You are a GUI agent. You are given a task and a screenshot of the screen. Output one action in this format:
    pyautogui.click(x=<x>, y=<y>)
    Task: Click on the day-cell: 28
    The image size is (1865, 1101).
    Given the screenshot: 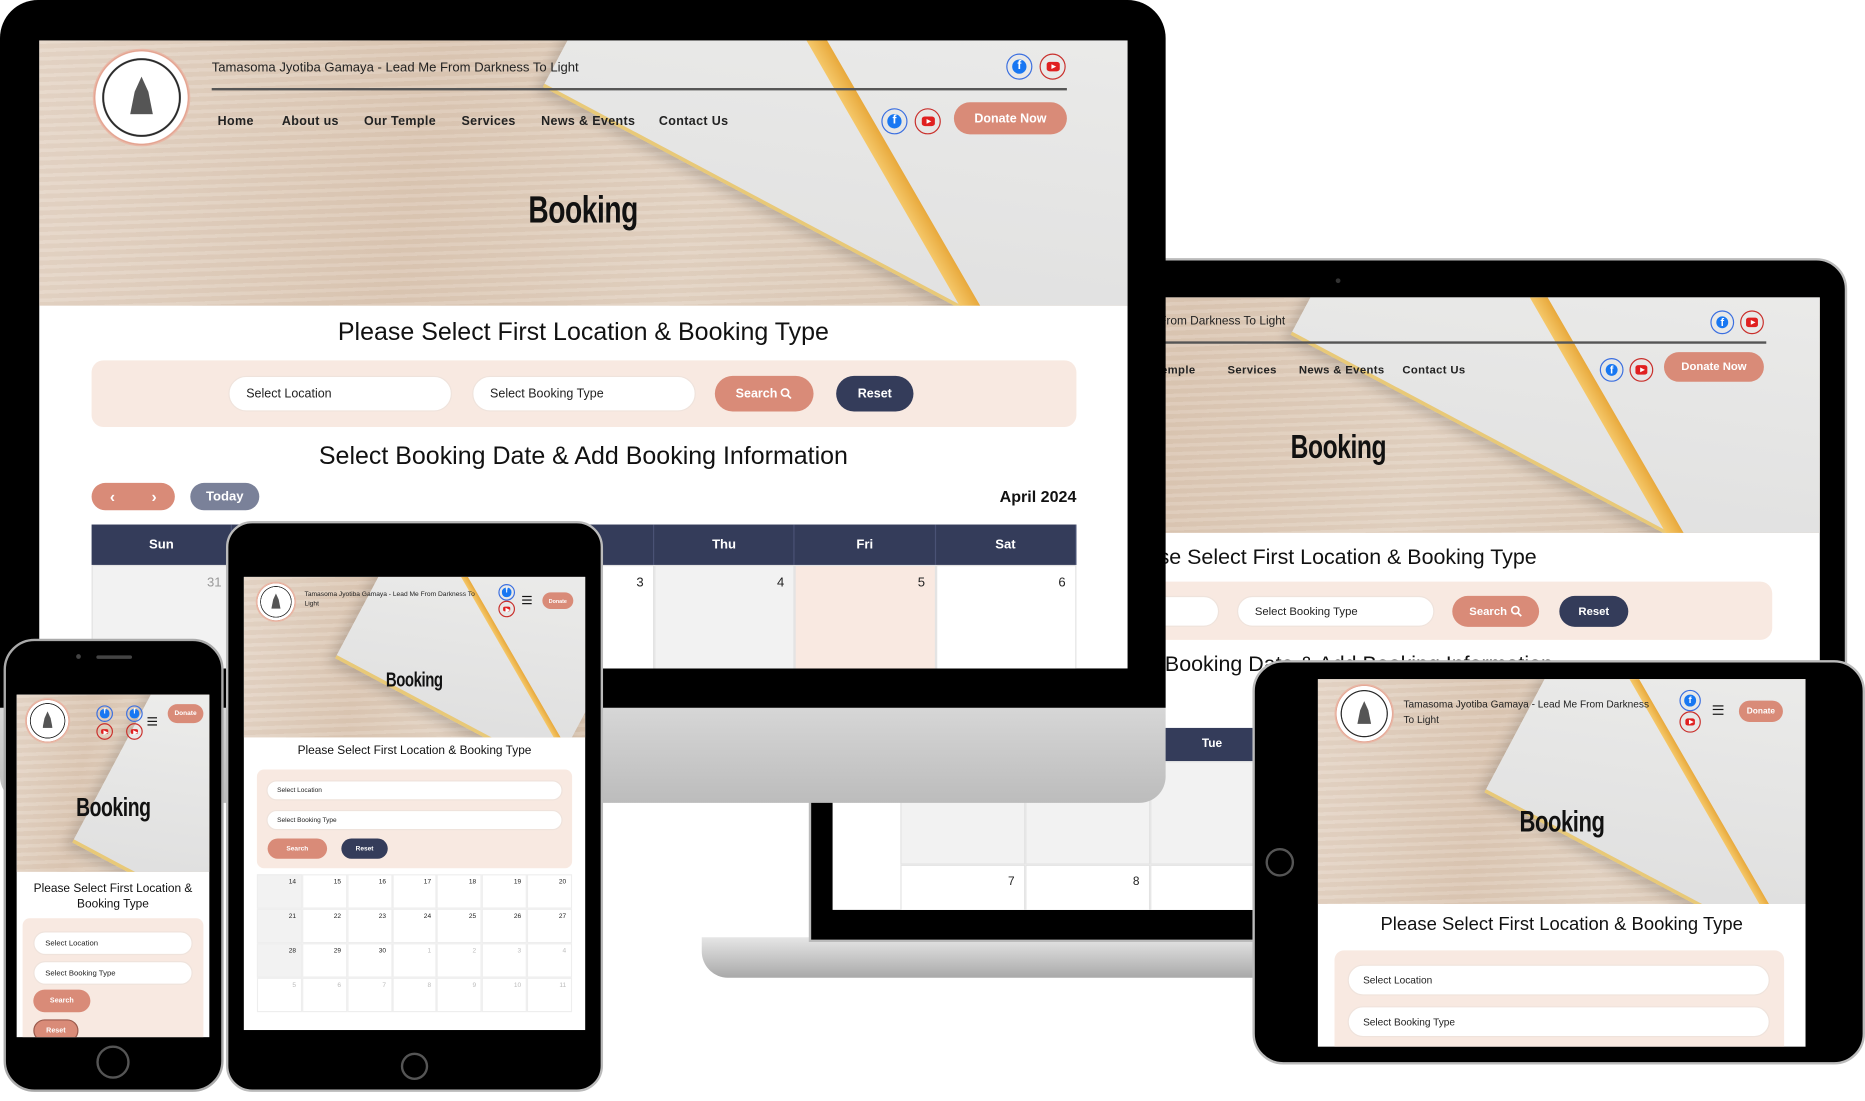 What is the action you would take?
    pyautogui.click(x=279, y=960)
    